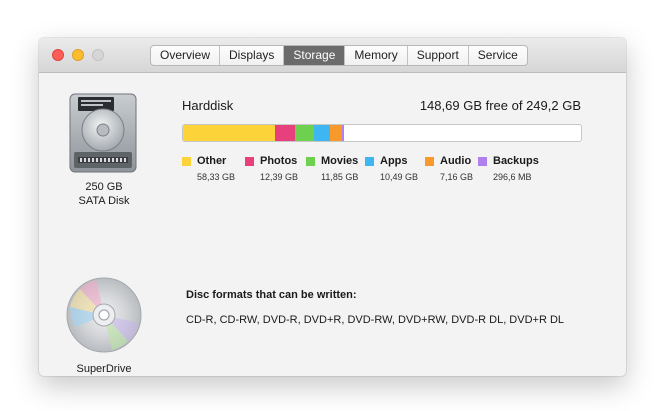  I want to click on tab-service: Service, so click(498, 55).